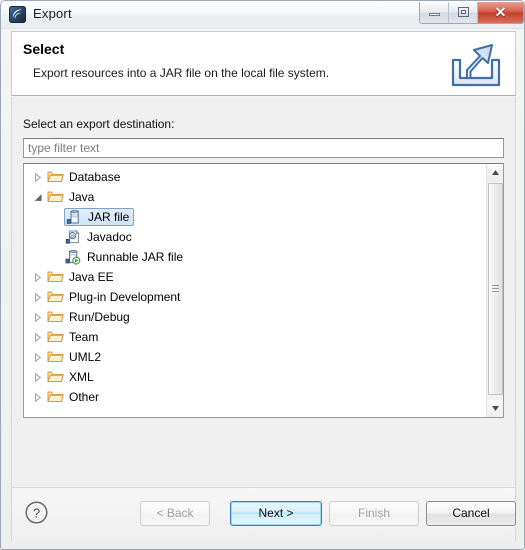 This screenshot has width=525, height=550. What do you see at coordinates (254, 337) in the screenshot?
I see `tree-item-team: Team` at bounding box center [254, 337].